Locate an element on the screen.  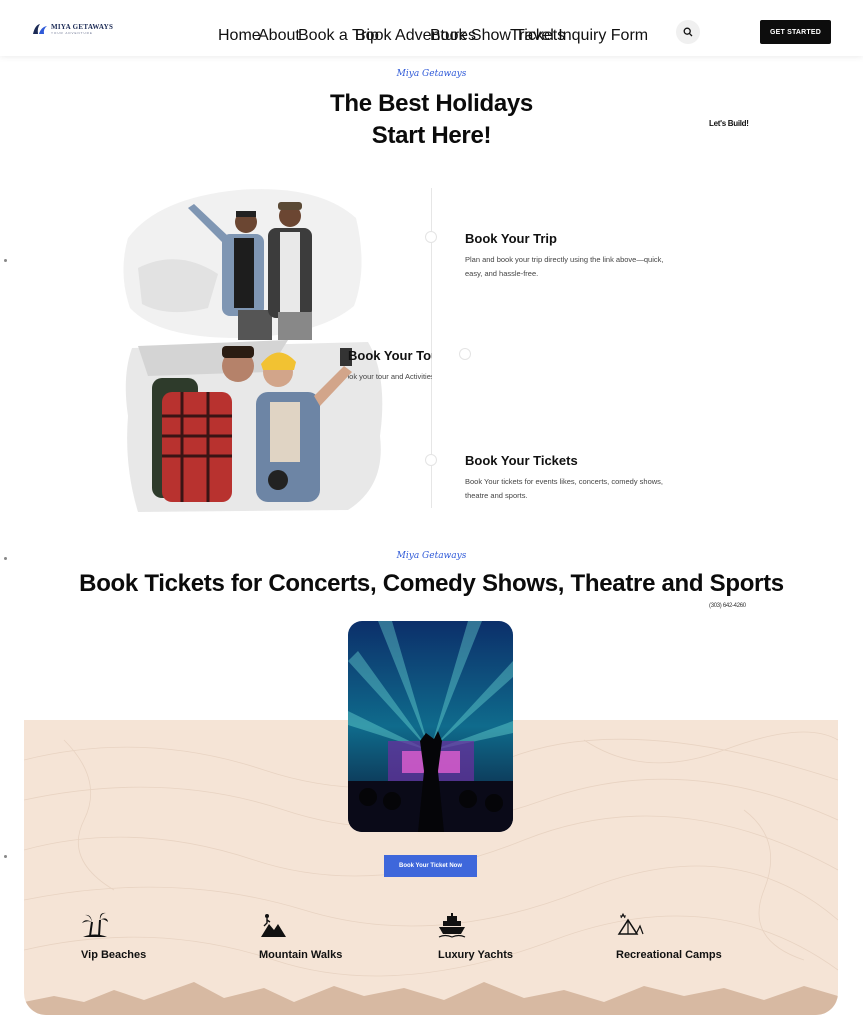
search-button is located at coordinates (688, 32).